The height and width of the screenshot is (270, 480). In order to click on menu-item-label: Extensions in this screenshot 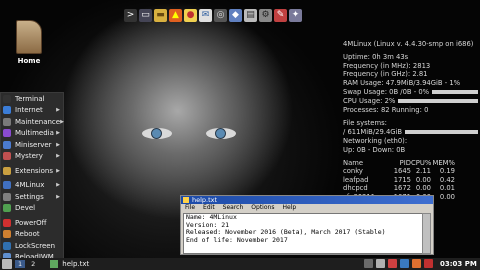, I will do `click(34, 170)`.